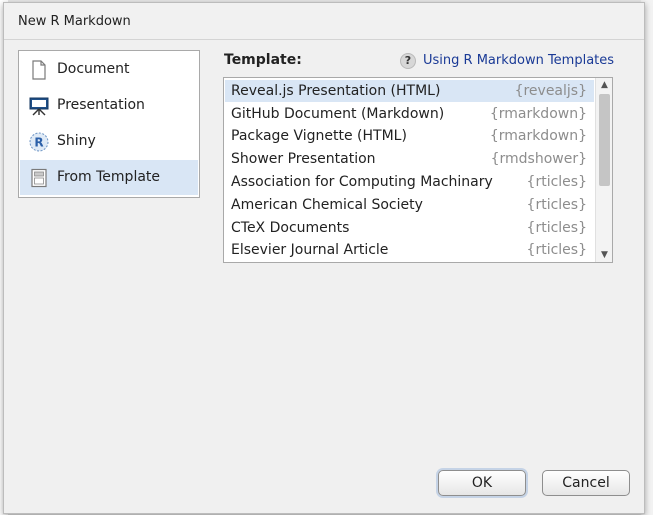 The height and width of the screenshot is (515, 653). Describe the element at coordinates (338, 114) in the screenshot. I see `template-name: GitHub Document (Markdown)` at that location.